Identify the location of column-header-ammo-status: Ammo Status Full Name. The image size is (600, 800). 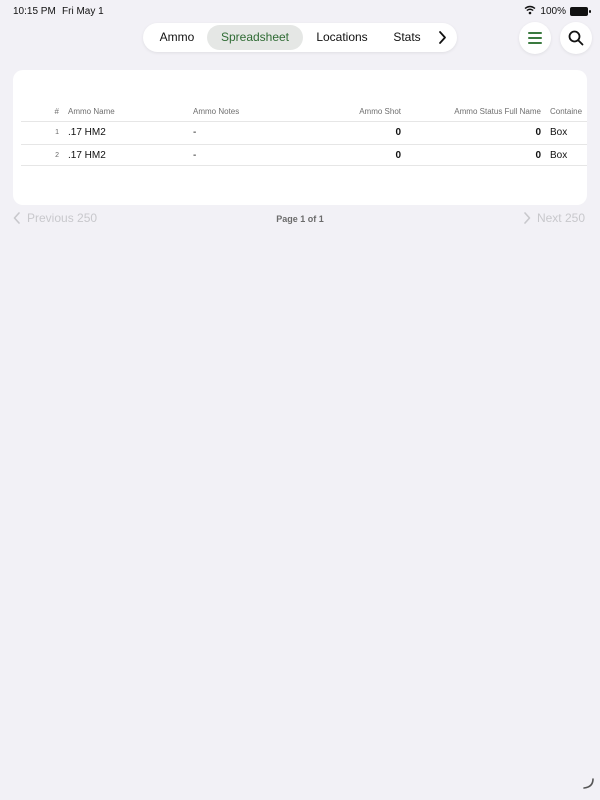
(486, 112).